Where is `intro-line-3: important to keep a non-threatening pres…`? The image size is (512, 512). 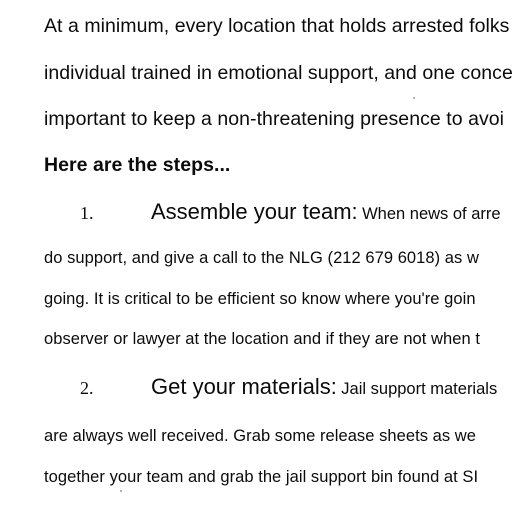
intro-line-3: important to keep a non-threatening pres… is located at coordinates (274, 119).